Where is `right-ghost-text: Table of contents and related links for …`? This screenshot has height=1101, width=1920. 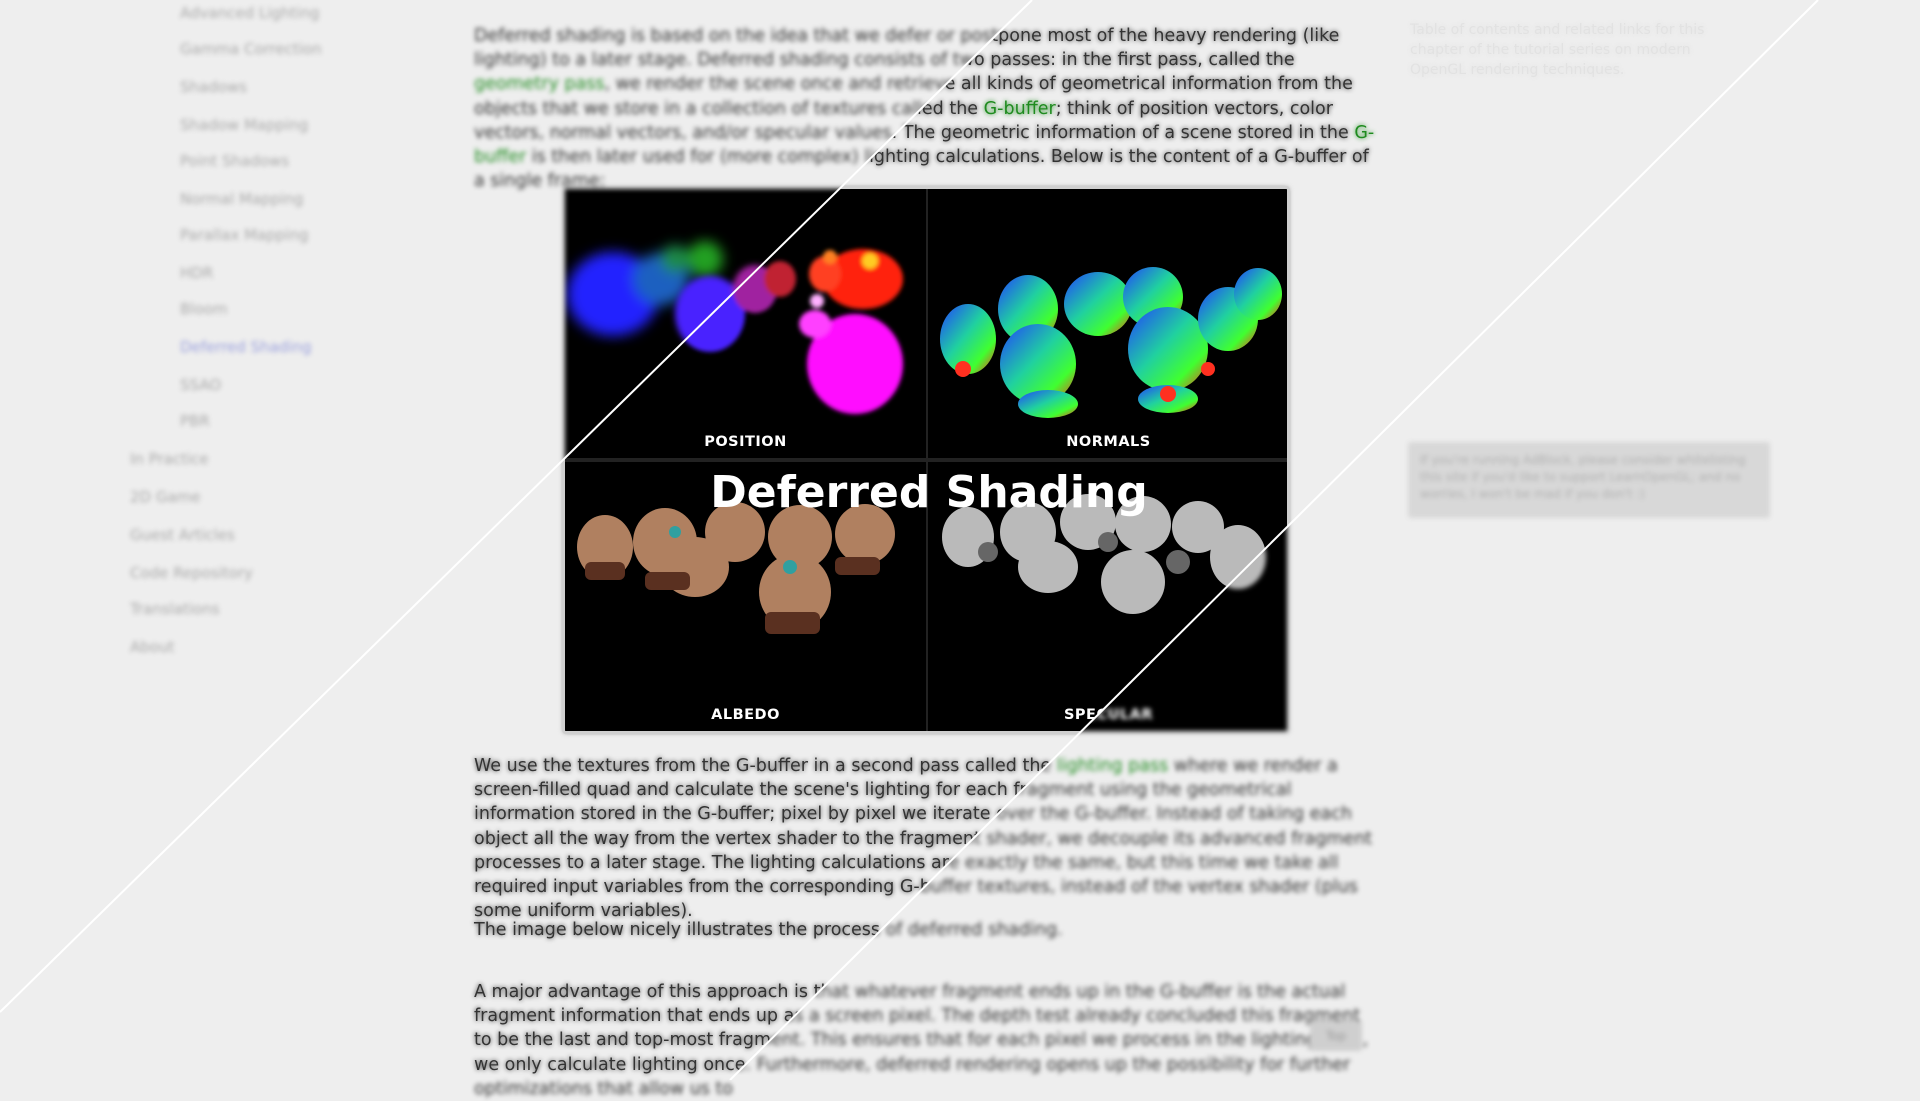
right-ghost-text: Table of contents and related links for … is located at coordinates (1557, 50).